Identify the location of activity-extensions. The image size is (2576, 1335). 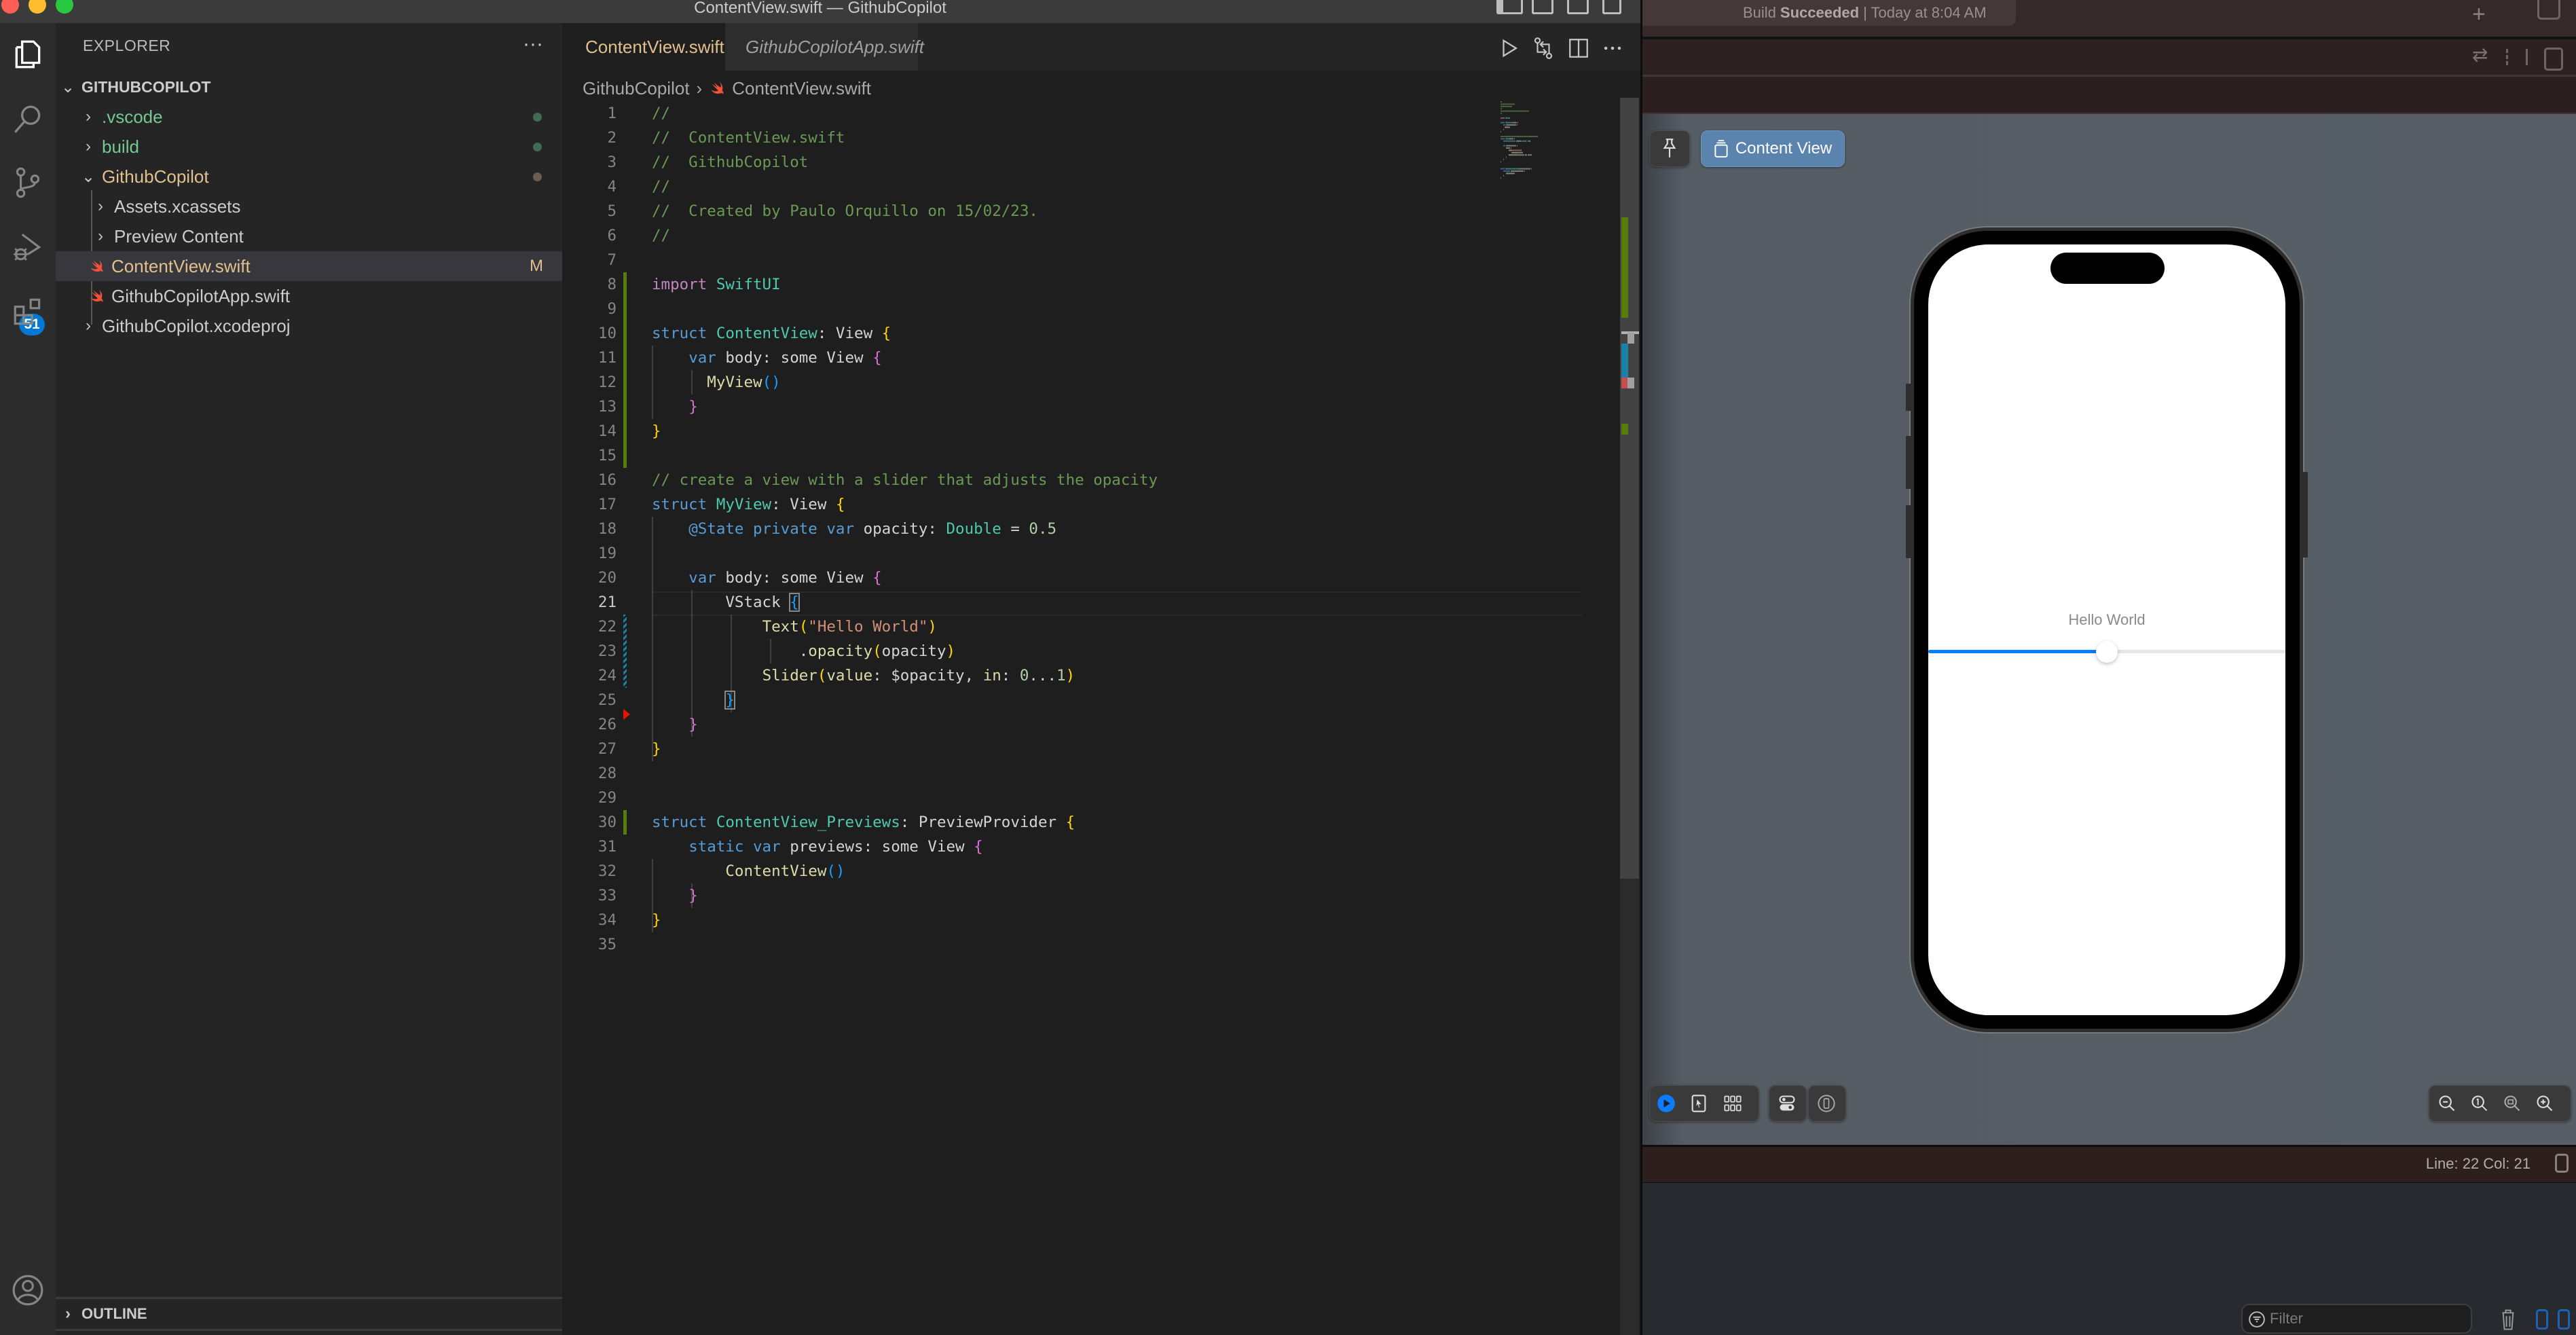
(28, 312).